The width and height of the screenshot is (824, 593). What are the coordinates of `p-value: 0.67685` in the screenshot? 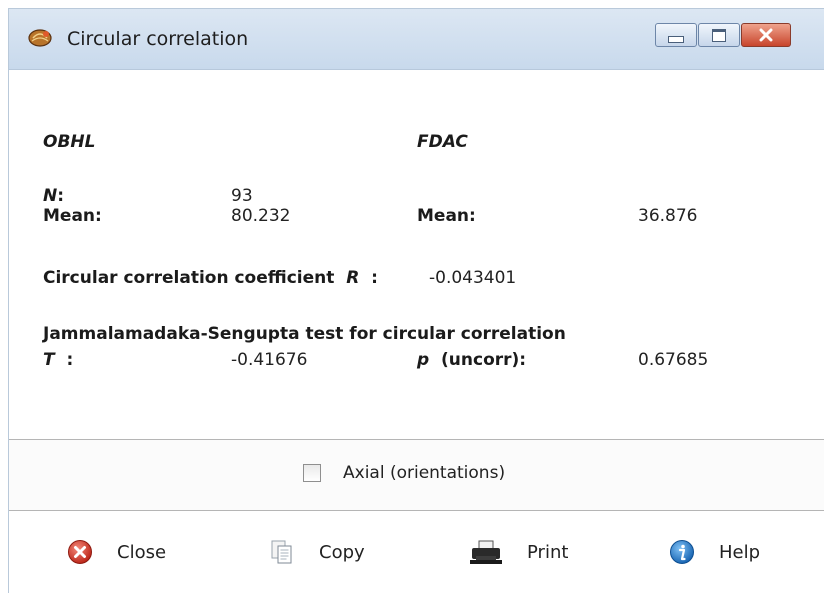 It's located at (673, 360).